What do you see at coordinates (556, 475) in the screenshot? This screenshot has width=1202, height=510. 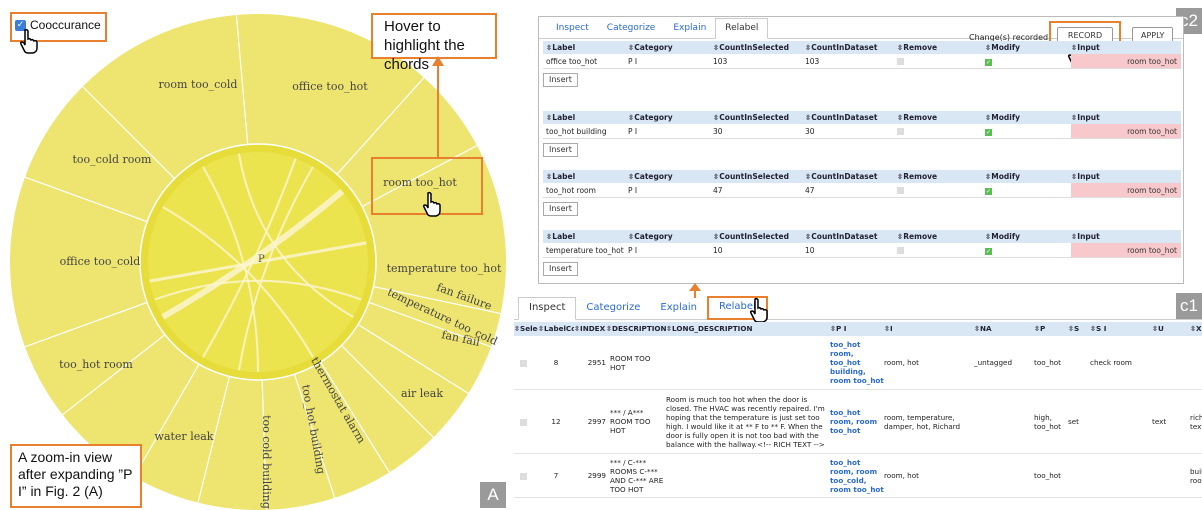 I see `count-cell: 7` at bounding box center [556, 475].